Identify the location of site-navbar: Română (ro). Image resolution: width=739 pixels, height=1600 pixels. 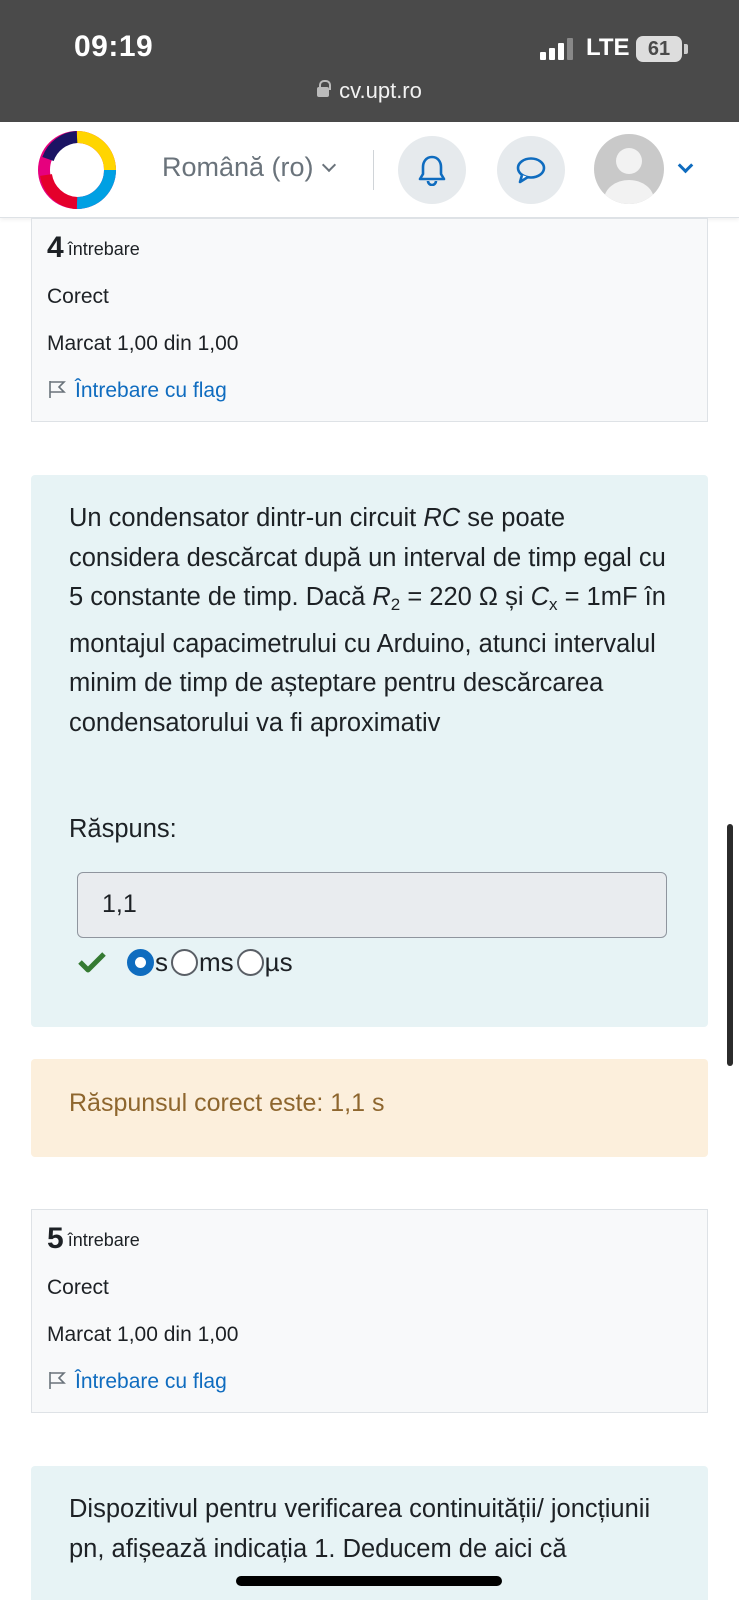
(369, 170).